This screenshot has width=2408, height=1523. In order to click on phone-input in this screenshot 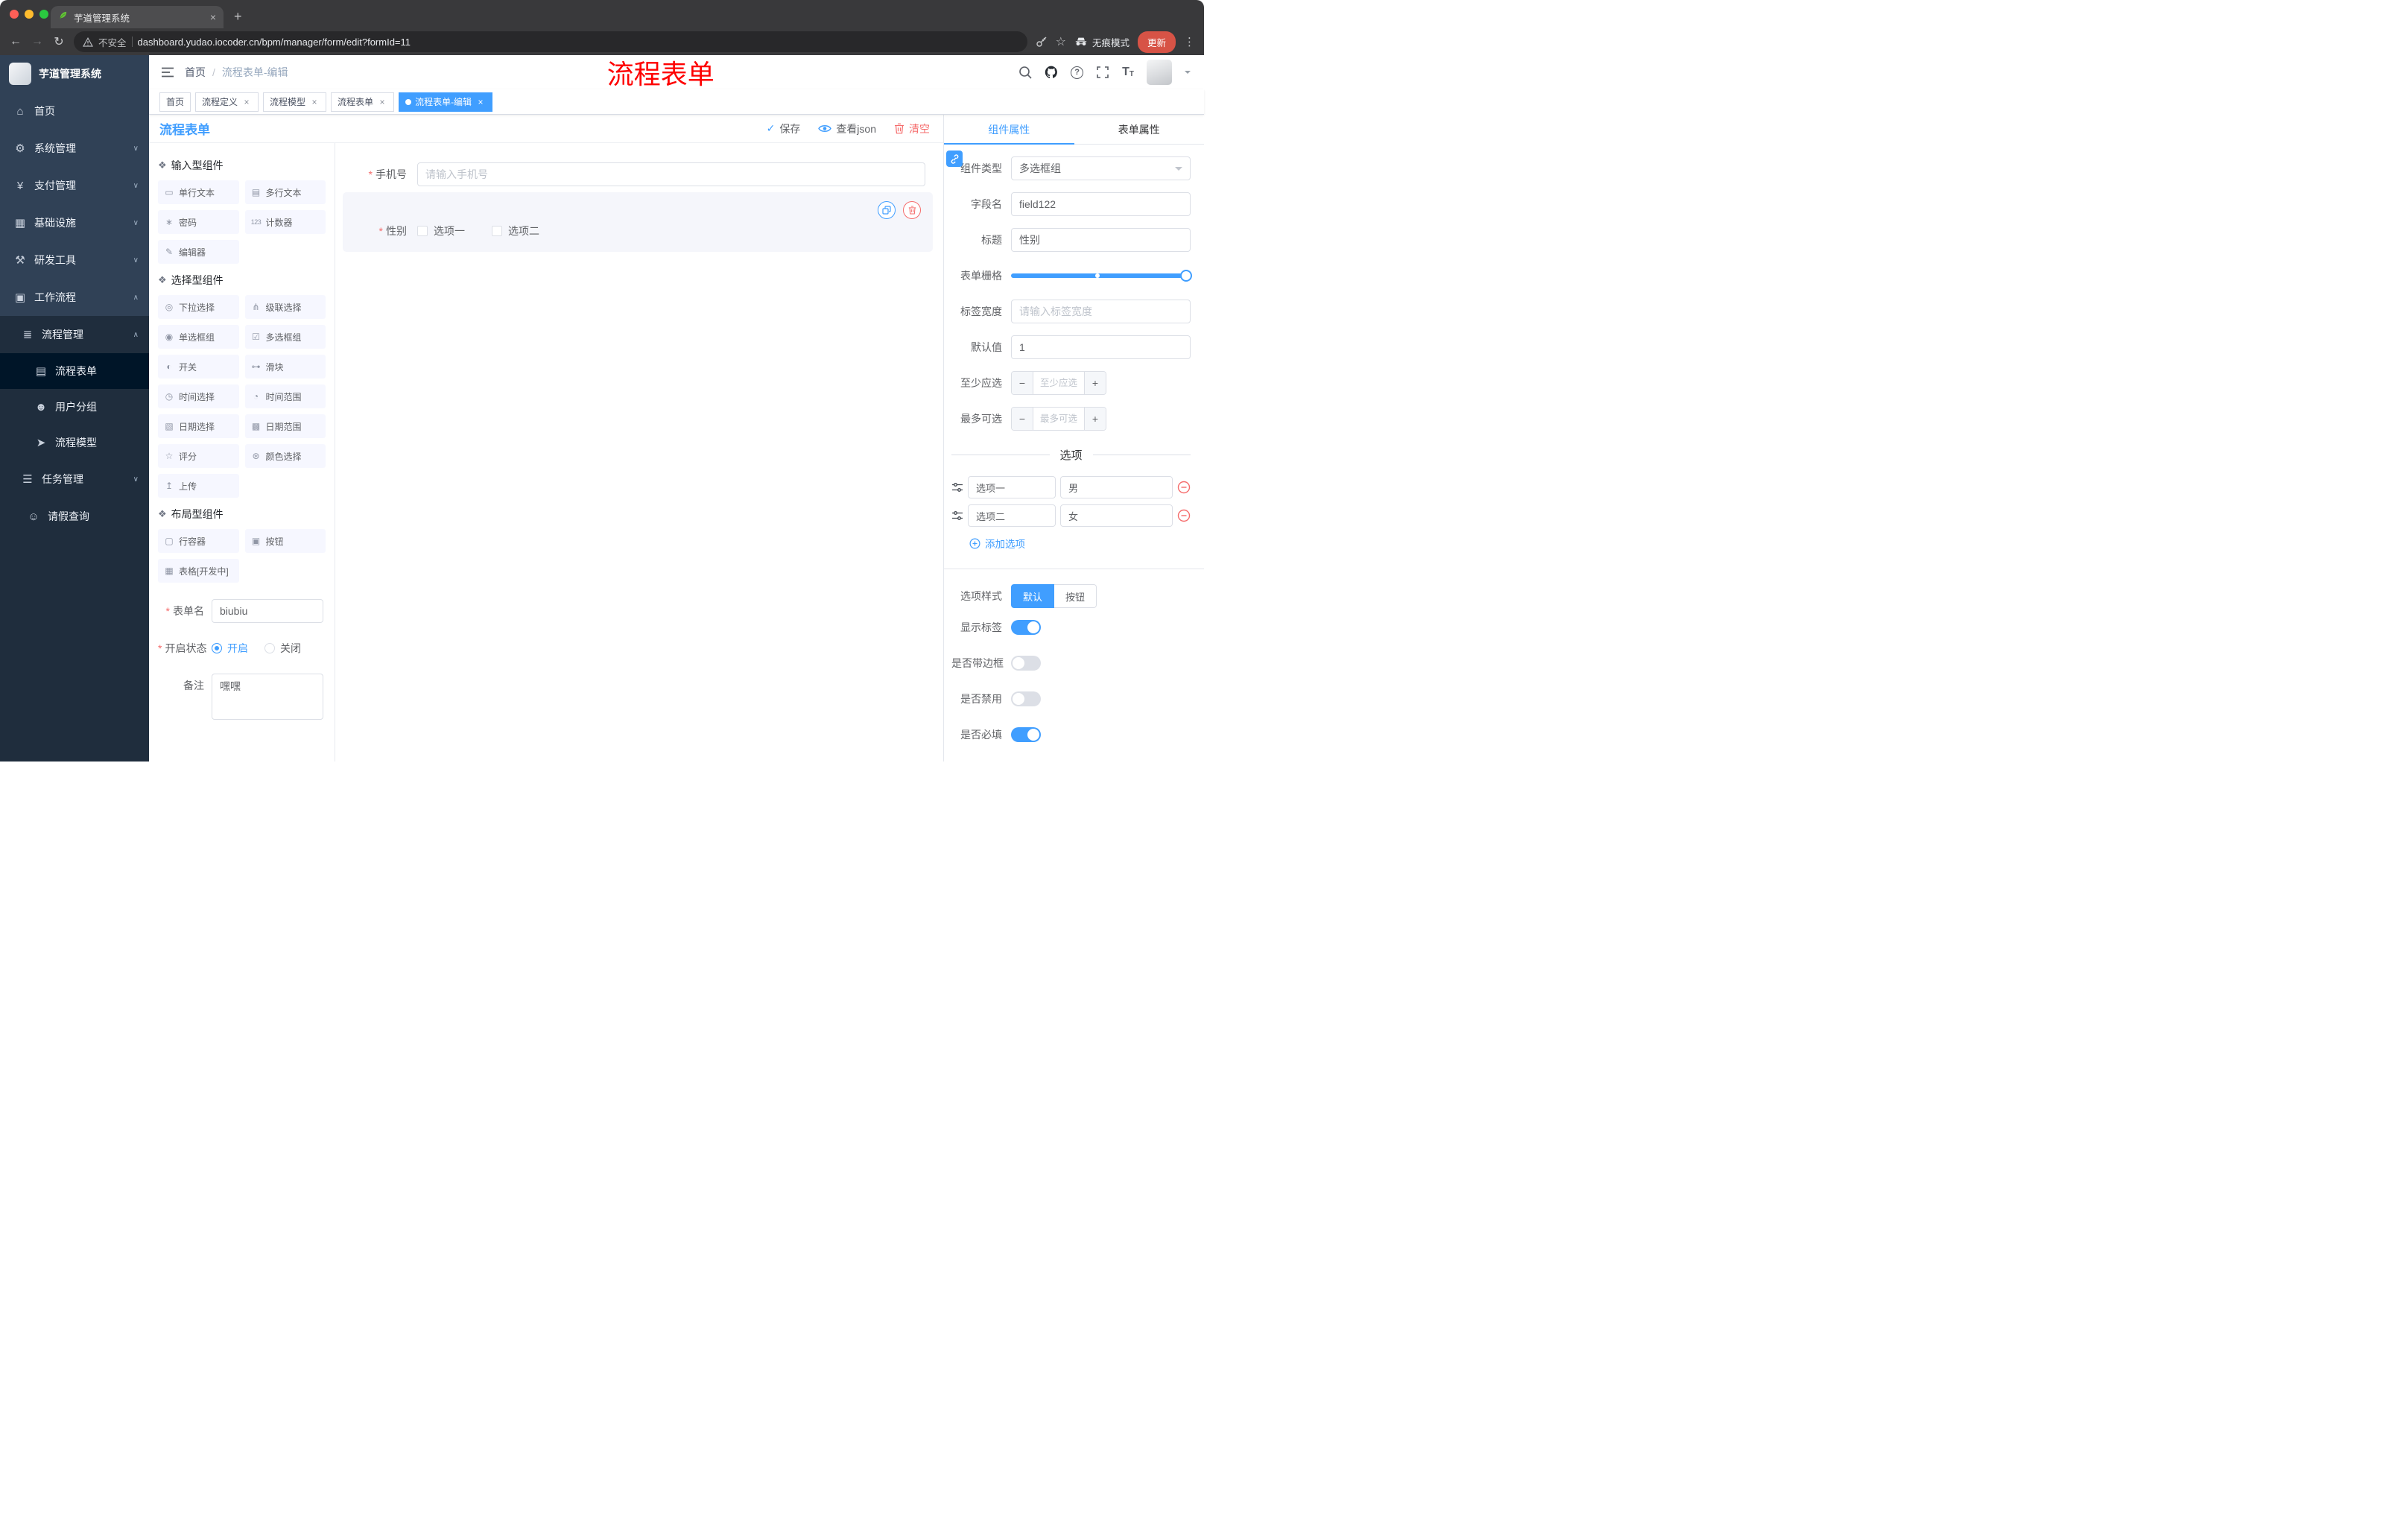, I will do `click(671, 174)`.